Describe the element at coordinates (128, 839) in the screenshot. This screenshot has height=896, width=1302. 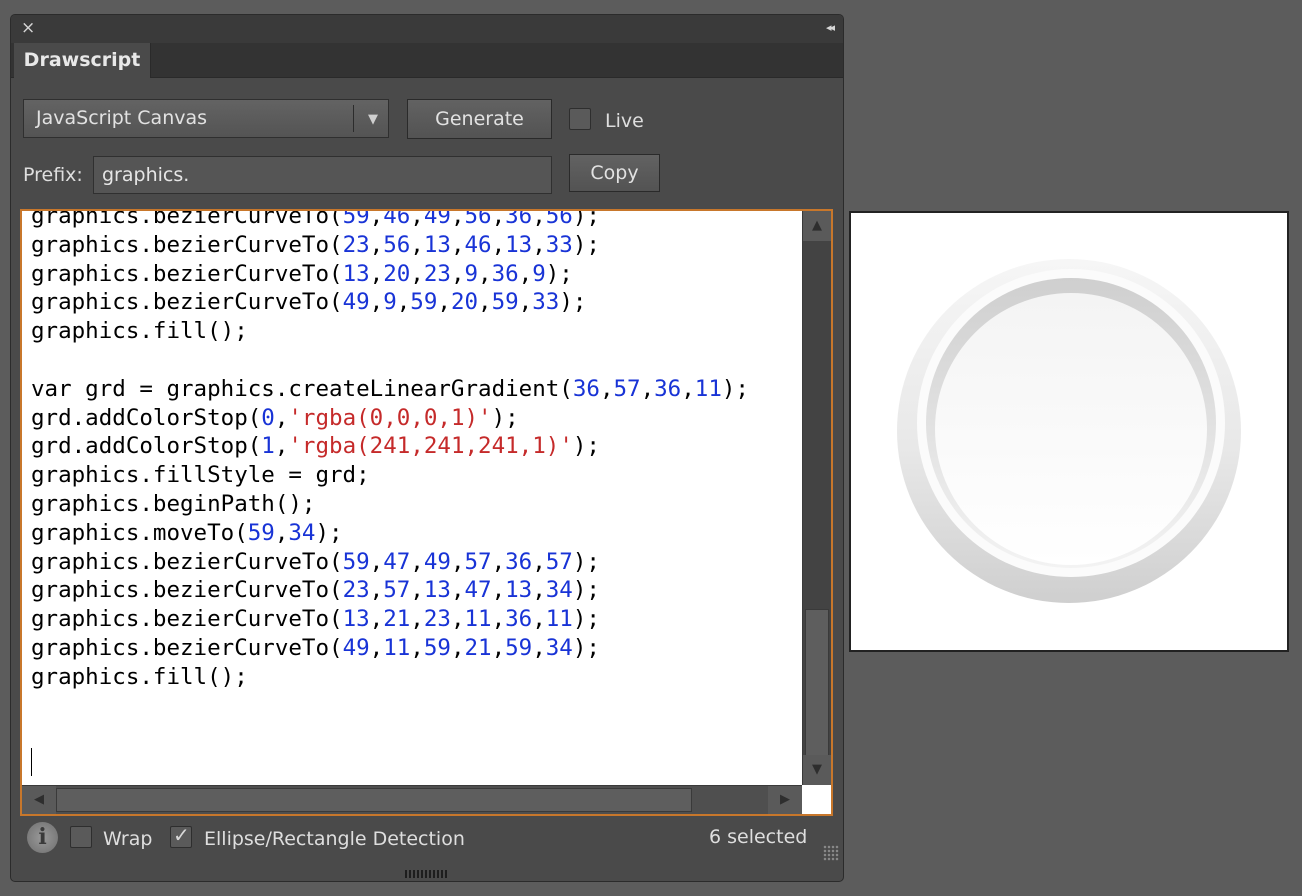
I see `wrap-label: Wrap` at that location.